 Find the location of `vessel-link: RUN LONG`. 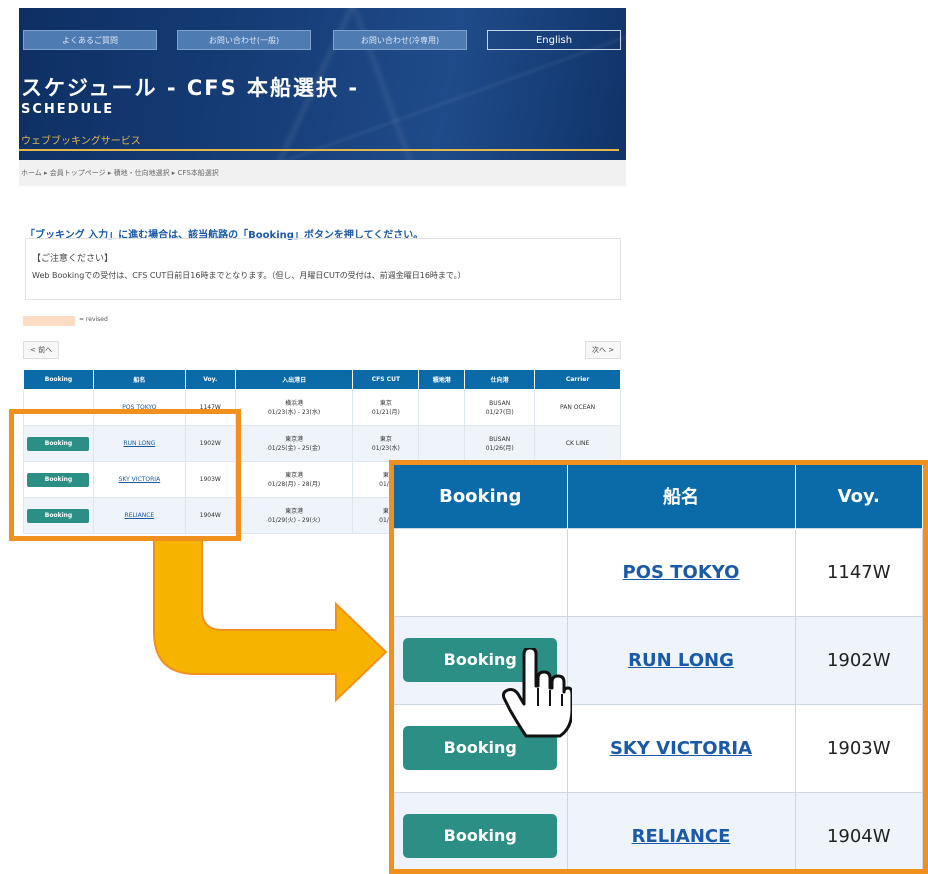

vessel-link: RUN LONG is located at coordinates (681, 660).